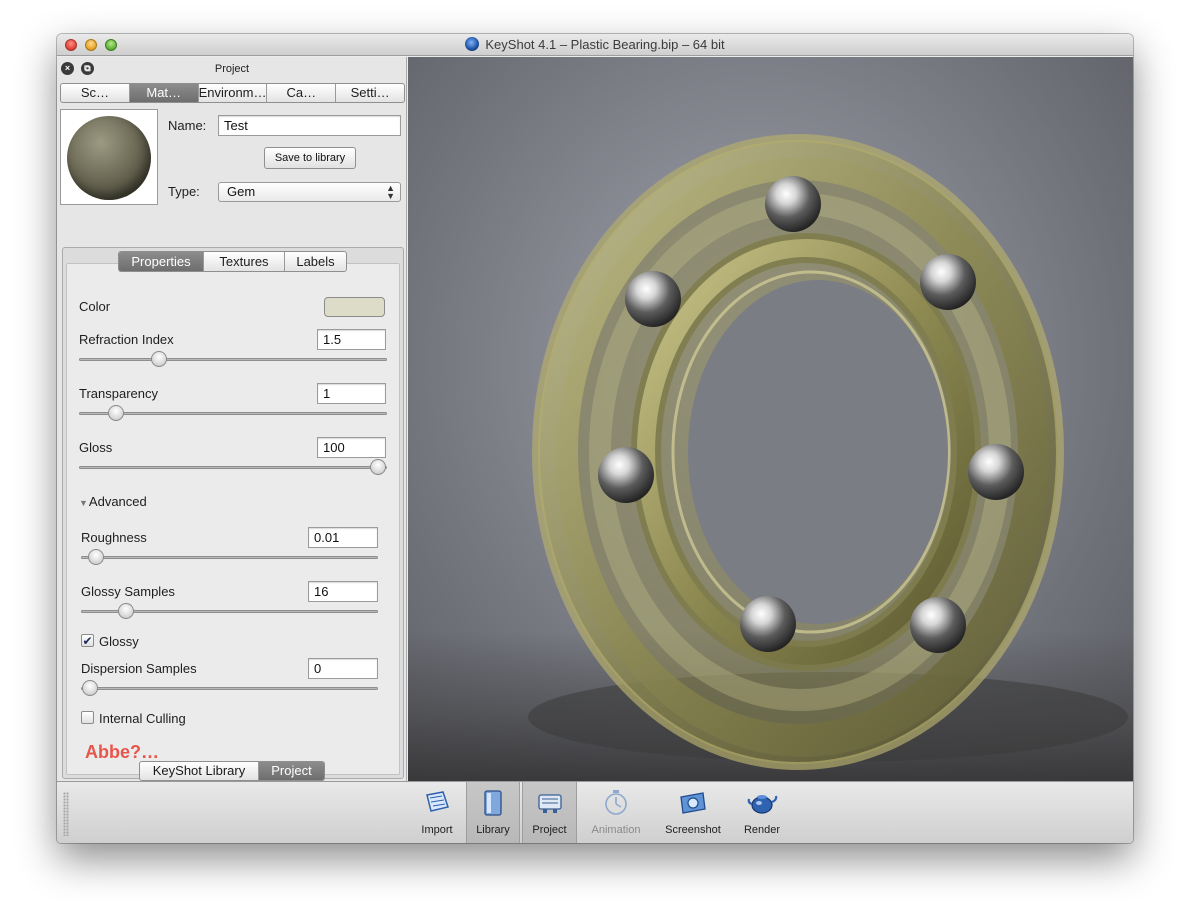  I want to click on project-icon, so click(549, 803).